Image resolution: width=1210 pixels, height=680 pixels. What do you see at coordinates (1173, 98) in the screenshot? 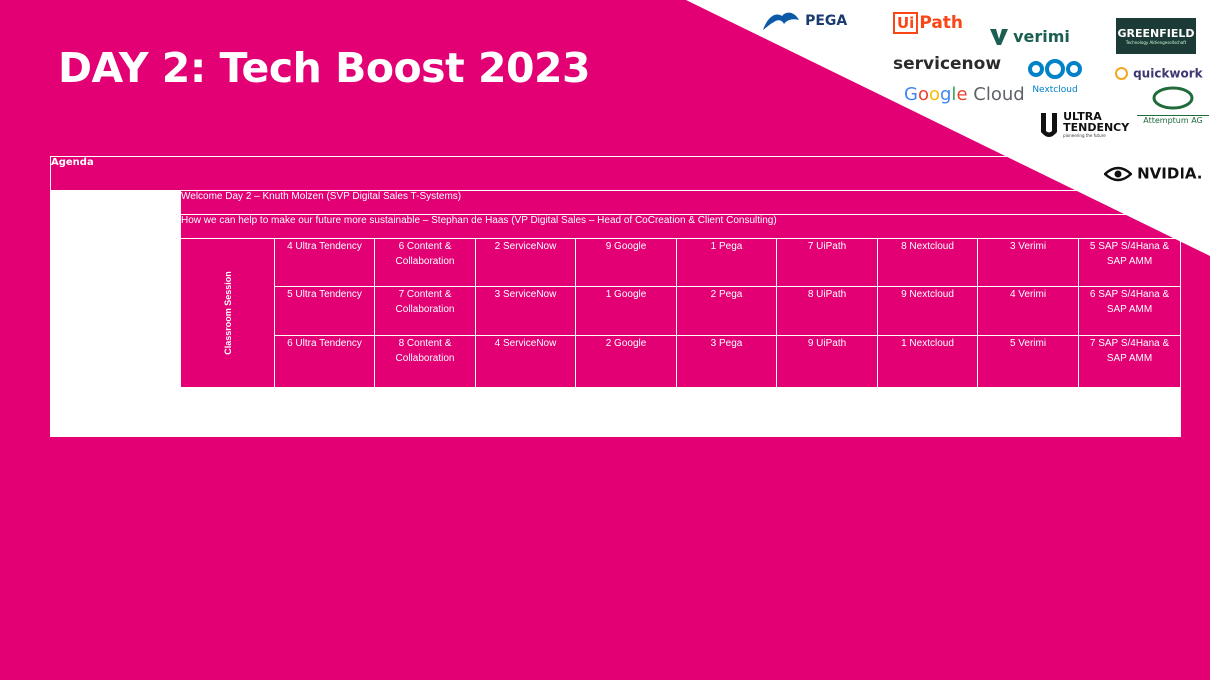
I see `attemptum-icon` at bounding box center [1173, 98].